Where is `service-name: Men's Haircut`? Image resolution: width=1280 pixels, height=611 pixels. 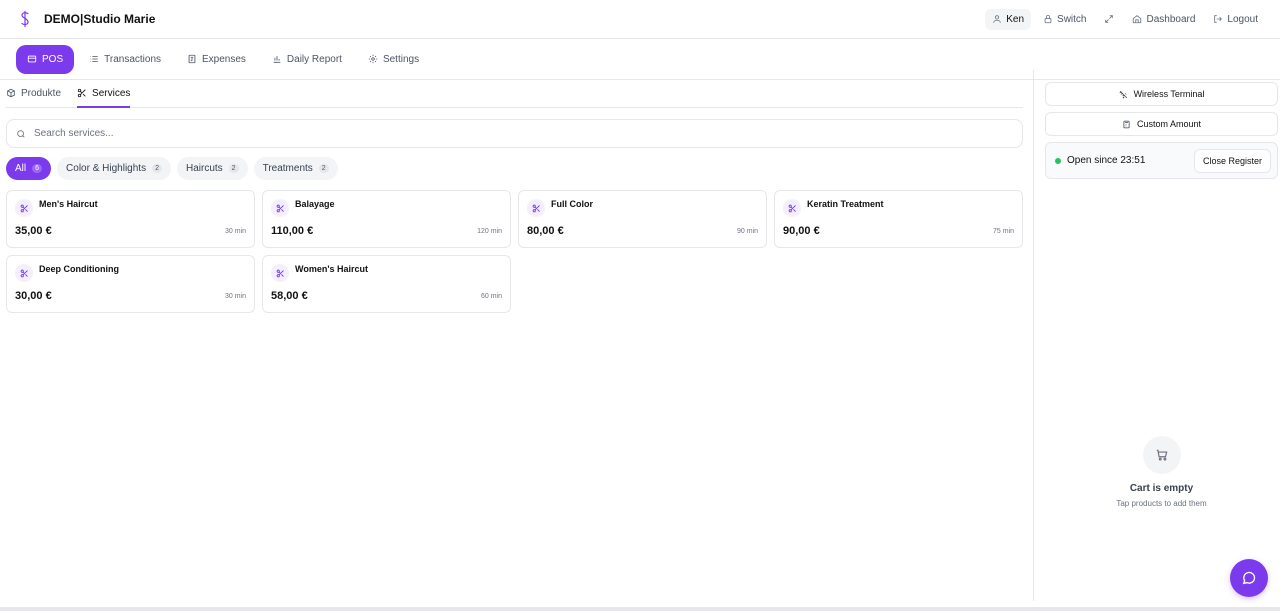 service-name: Men's Haircut is located at coordinates (68, 204).